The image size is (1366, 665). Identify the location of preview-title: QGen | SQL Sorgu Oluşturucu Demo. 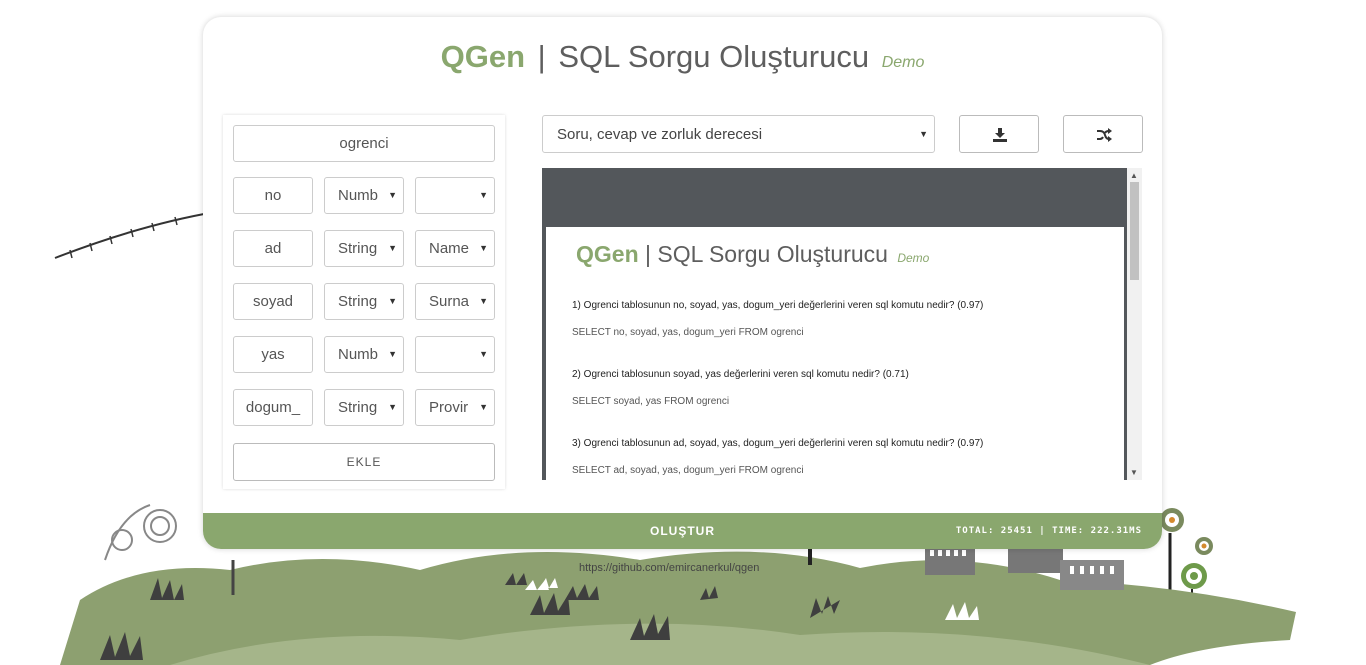
(752, 254).